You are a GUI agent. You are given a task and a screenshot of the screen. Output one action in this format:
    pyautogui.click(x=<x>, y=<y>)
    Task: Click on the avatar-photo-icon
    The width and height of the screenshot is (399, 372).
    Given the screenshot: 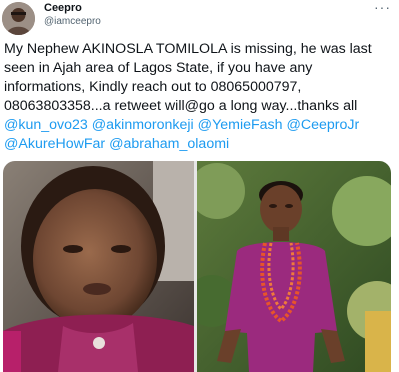 What is the action you would take?
    pyautogui.click(x=18, y=18)
    